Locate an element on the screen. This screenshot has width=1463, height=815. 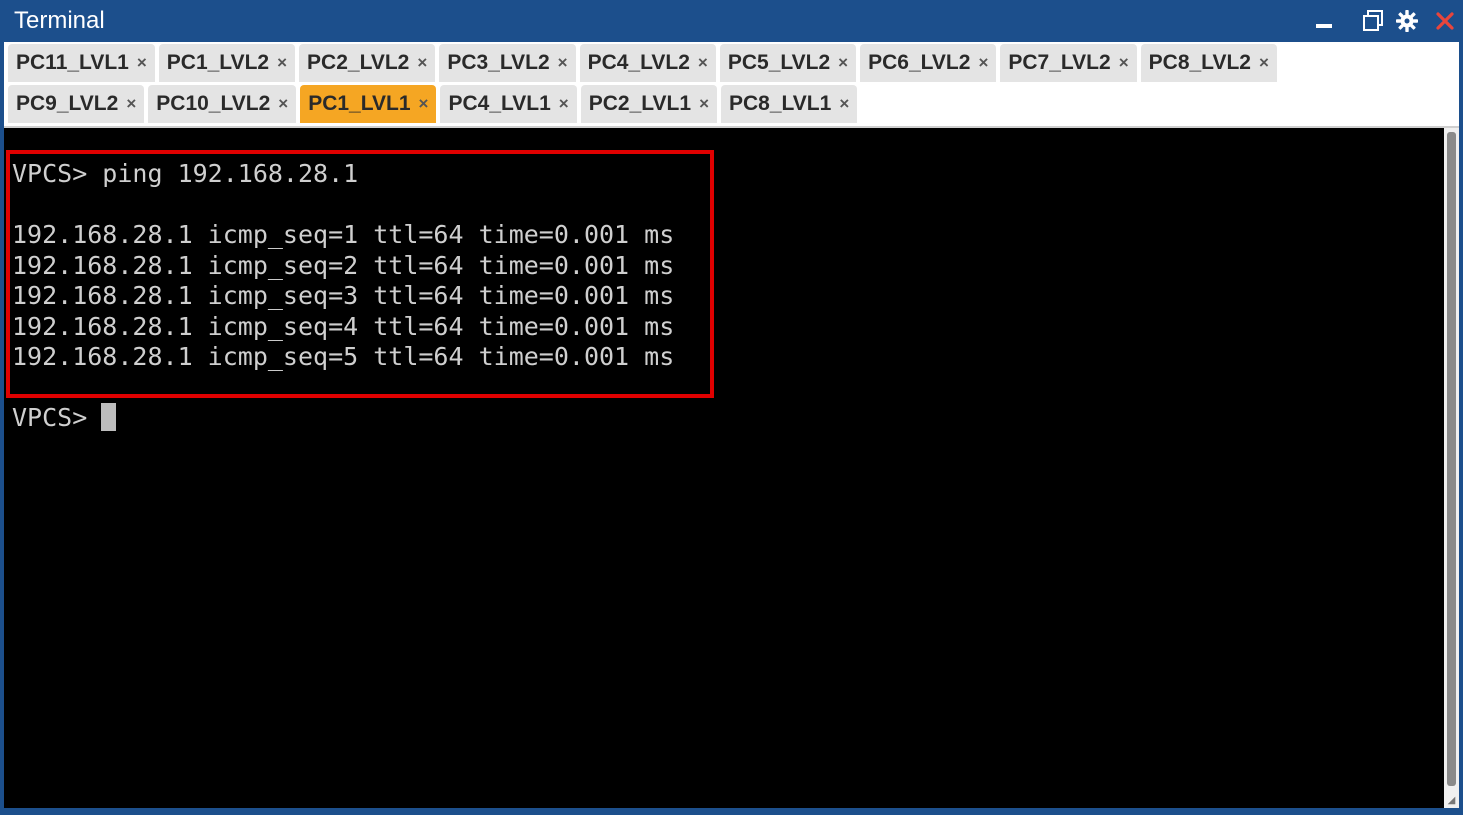
tab-pc6-lvl2: PC6_LVL2 × is located at coordinates (928, 63).